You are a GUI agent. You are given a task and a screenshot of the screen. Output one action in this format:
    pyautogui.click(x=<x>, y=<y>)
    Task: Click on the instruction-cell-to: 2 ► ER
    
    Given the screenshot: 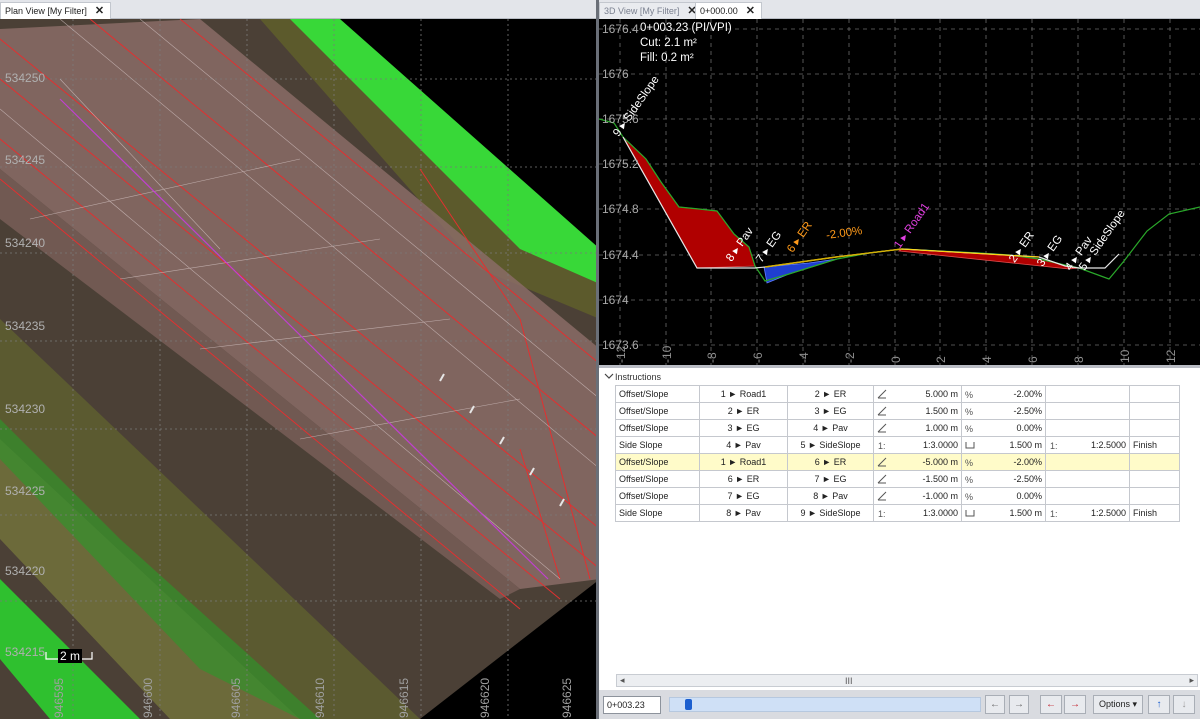 What is the action you would take?
    pyautogui.click(x=830, y=394)
    